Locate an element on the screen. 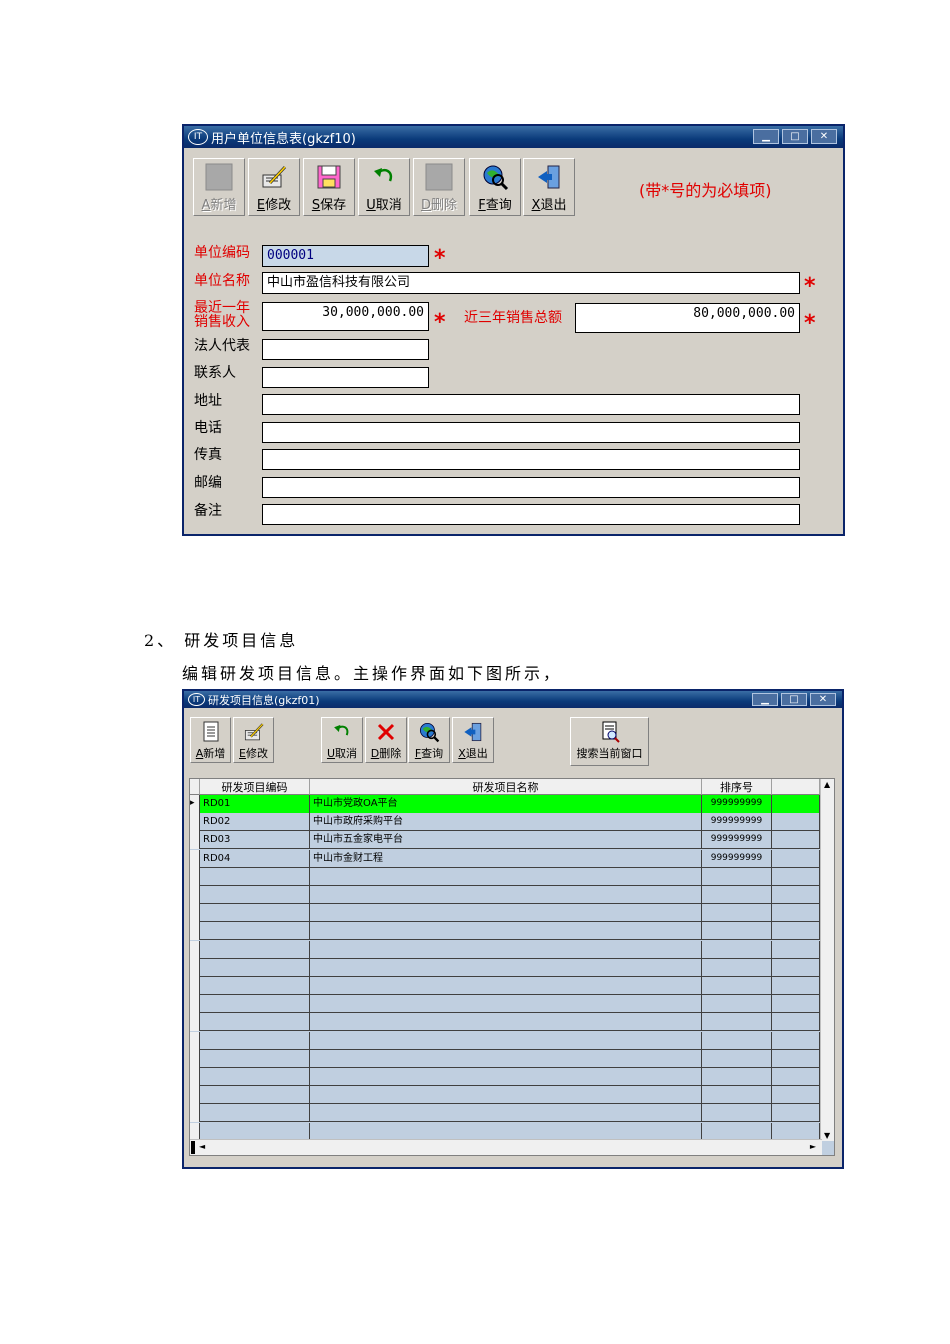 Image resolution: width=950 pixels, height=1344 pixels. table-row: RD03 中山市五金家电平台 999999999 is located at coordinates (505, 840).